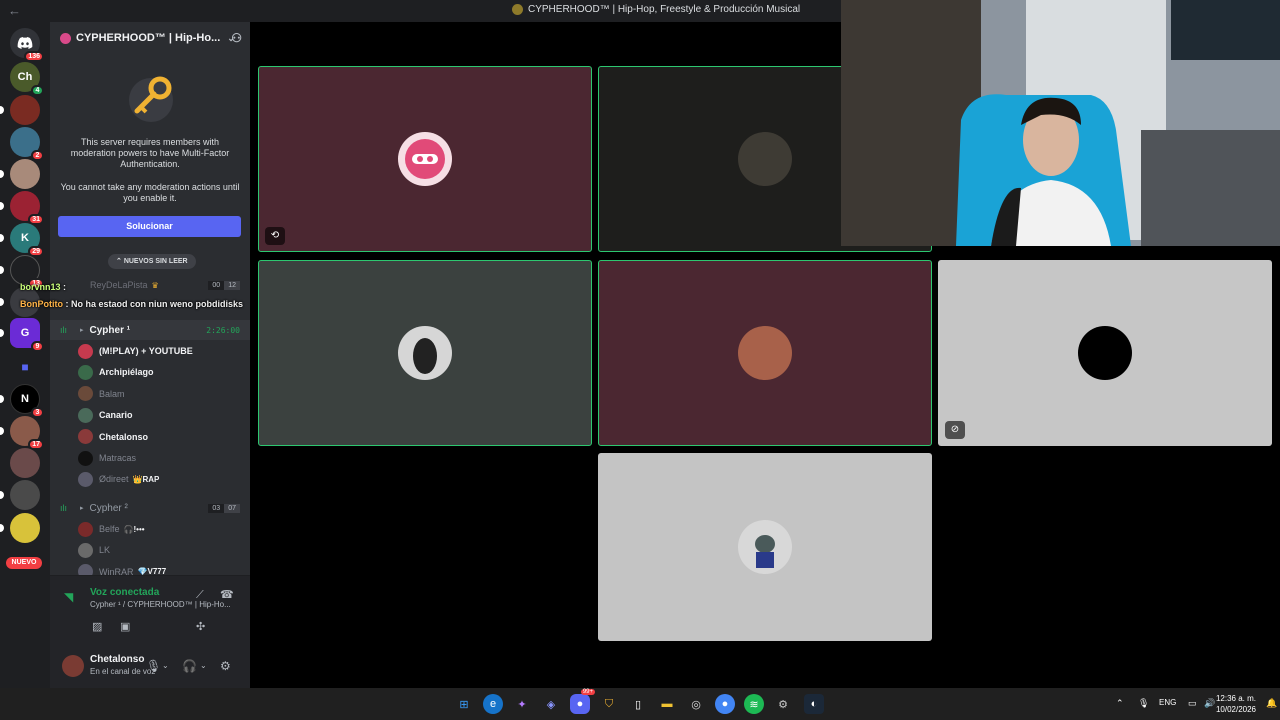 This screenshot has width=1280, height=720. Describe the element at coordinates (517, 9) in the screenshot. I see `server-logo-icon` at that location.